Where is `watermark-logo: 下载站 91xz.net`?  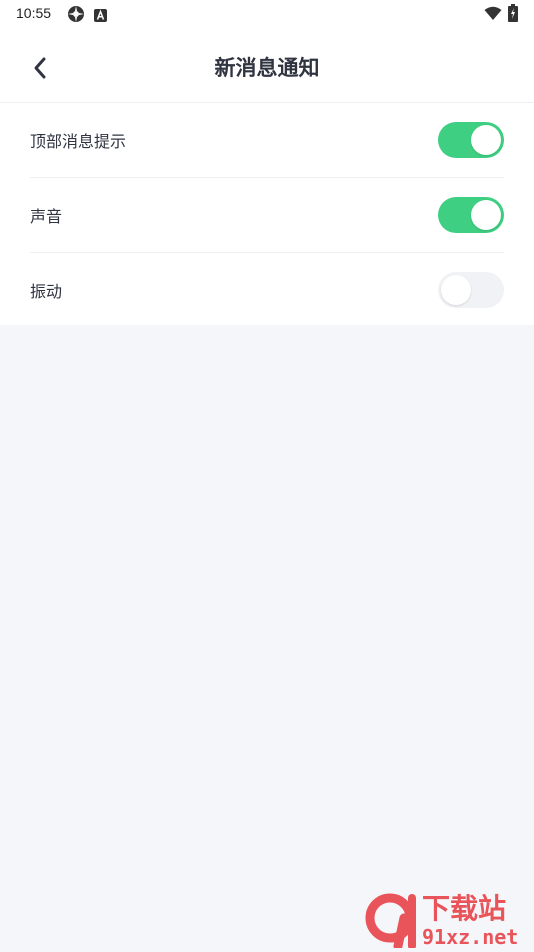 watermark-logo: 下载站 91xz.net is located at coordinates (445, 919).